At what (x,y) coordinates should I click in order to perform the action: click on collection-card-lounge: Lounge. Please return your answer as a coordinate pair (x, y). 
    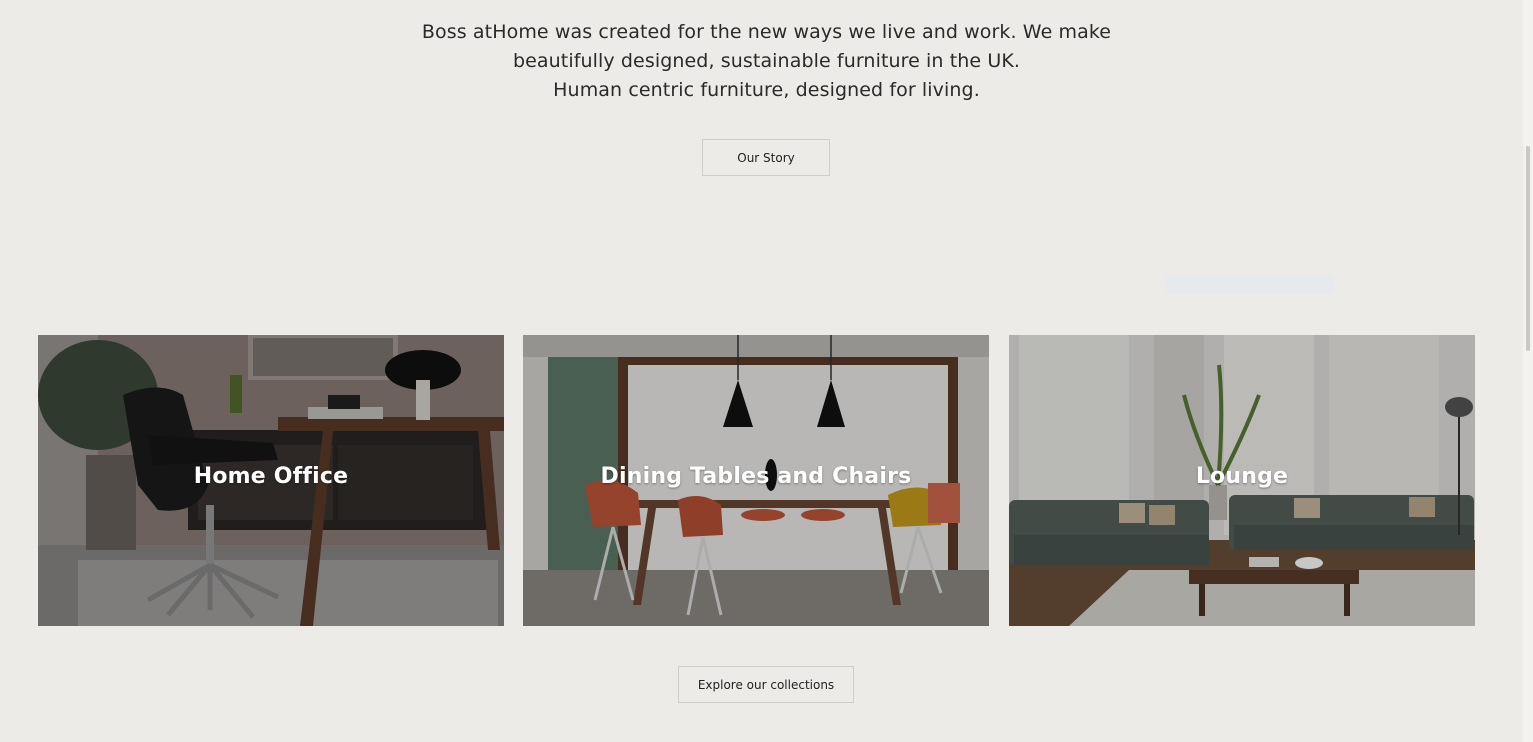
    Looking at the image, I should click on (1242, 480).